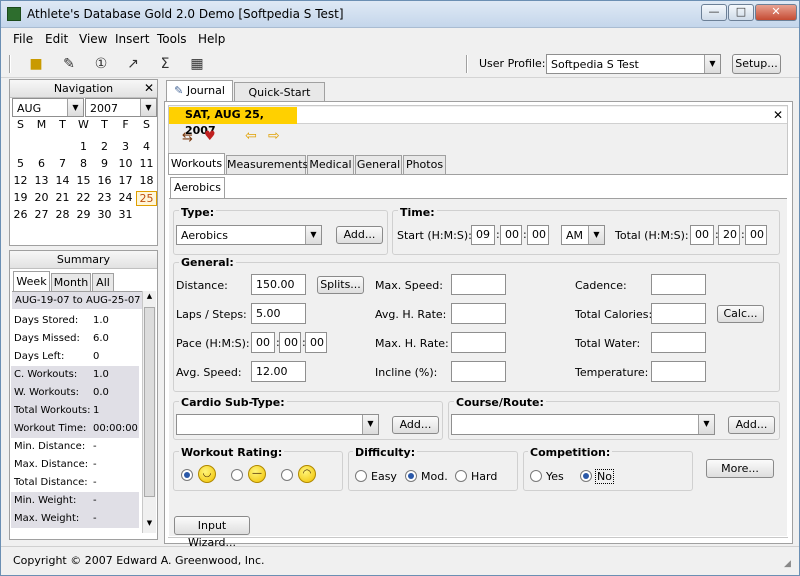 The image size is (800, 576). What do you see at coordinates (187, 475) in the screenshot?
I see `rating-good-radio` at bounding box center [187, 475].